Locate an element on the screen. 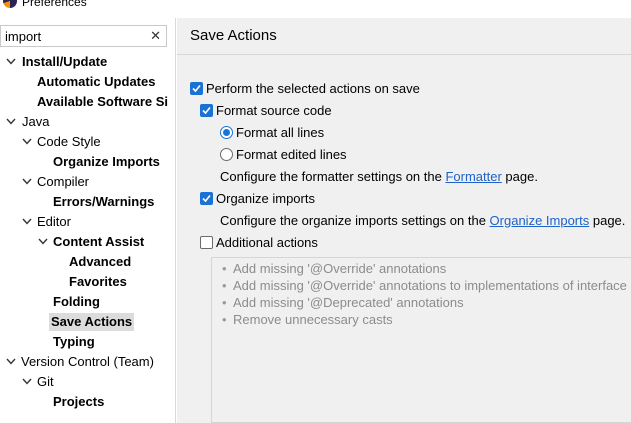 The width and height of the screenshot is (631, 423). tree-item-advanced: Advanced is located at coordinates (121, 262).